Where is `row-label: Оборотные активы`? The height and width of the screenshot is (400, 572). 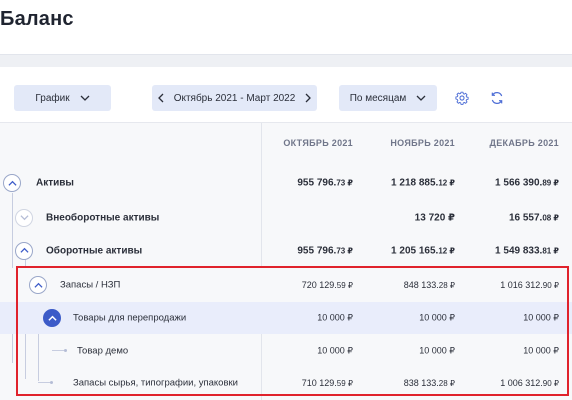
row-label: Оборотные активы is located at coordinates (94, 250).